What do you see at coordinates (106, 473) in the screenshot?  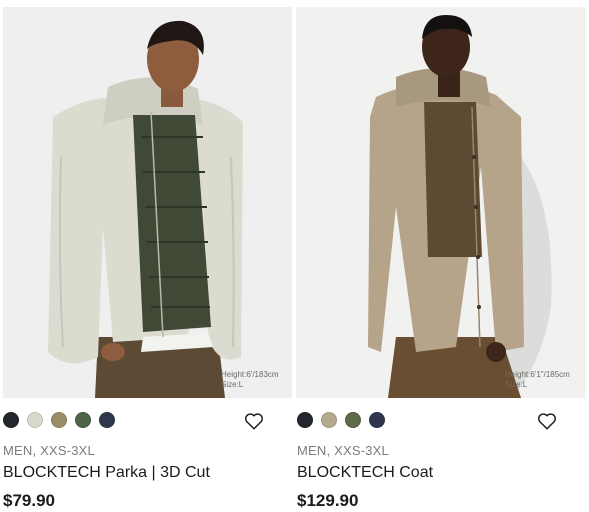 I see `product-name: BLOCKTECH Parka | 3D Cut` at bounding box center [106, 473].